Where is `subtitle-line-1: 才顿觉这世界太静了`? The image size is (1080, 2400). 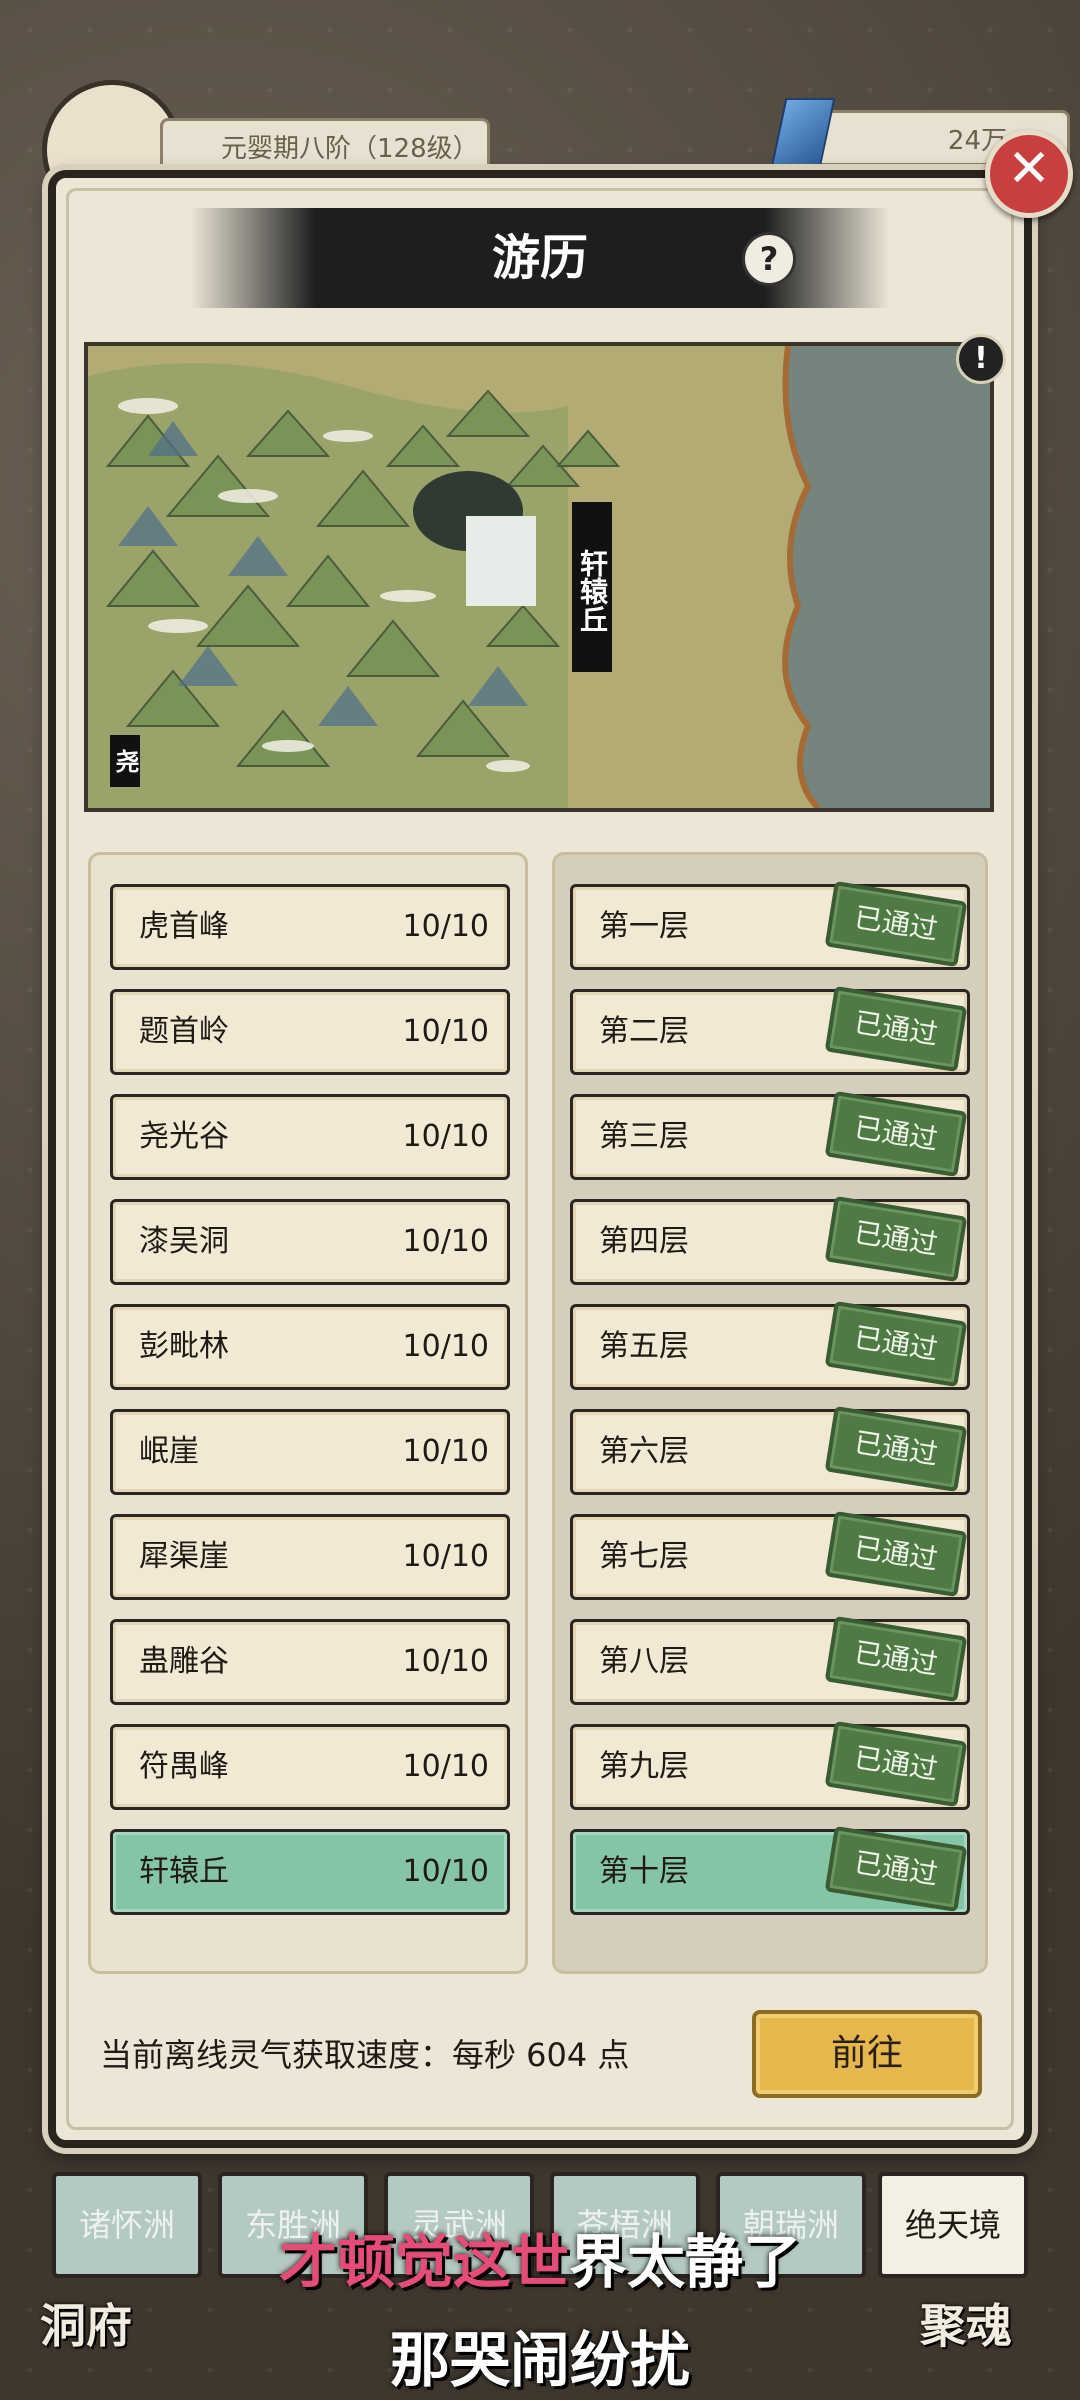
subtitle-line-1: 才顿觉这世界太静了 is located at coordinates (540, 2257).